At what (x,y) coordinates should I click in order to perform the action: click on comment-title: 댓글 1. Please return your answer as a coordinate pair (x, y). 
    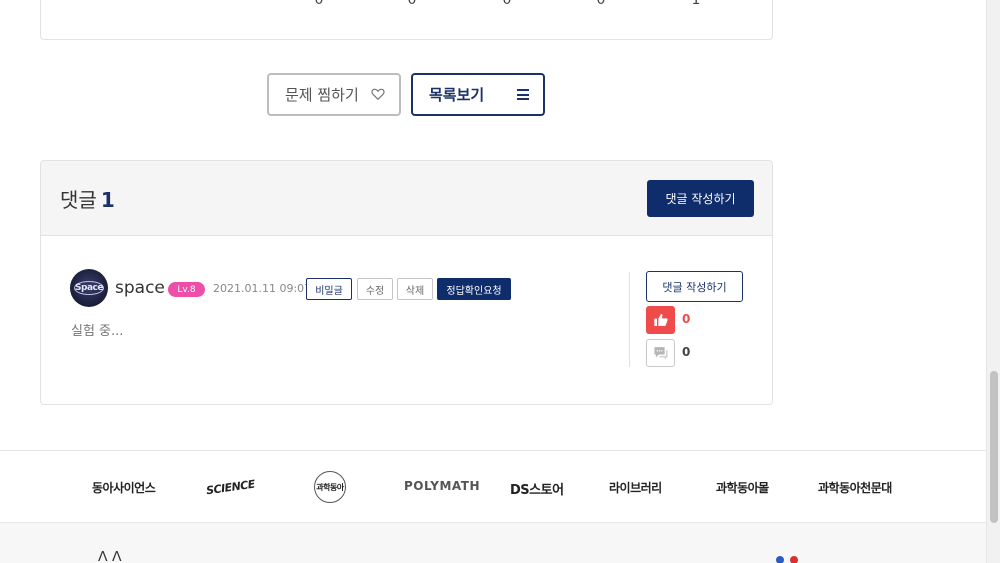
    Looking at the image, I should click on (87, 198).